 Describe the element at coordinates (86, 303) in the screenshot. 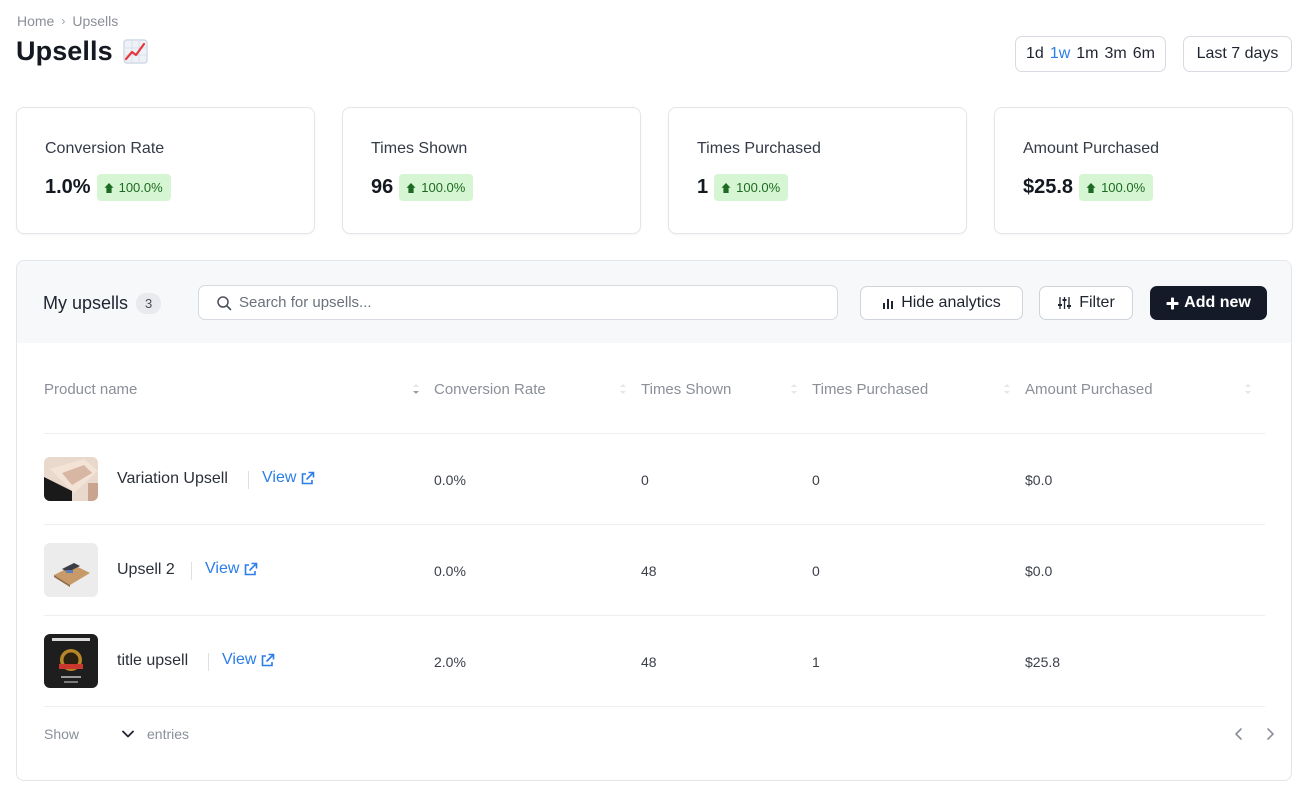

I see `panel-title-text: My upsells` at that location.